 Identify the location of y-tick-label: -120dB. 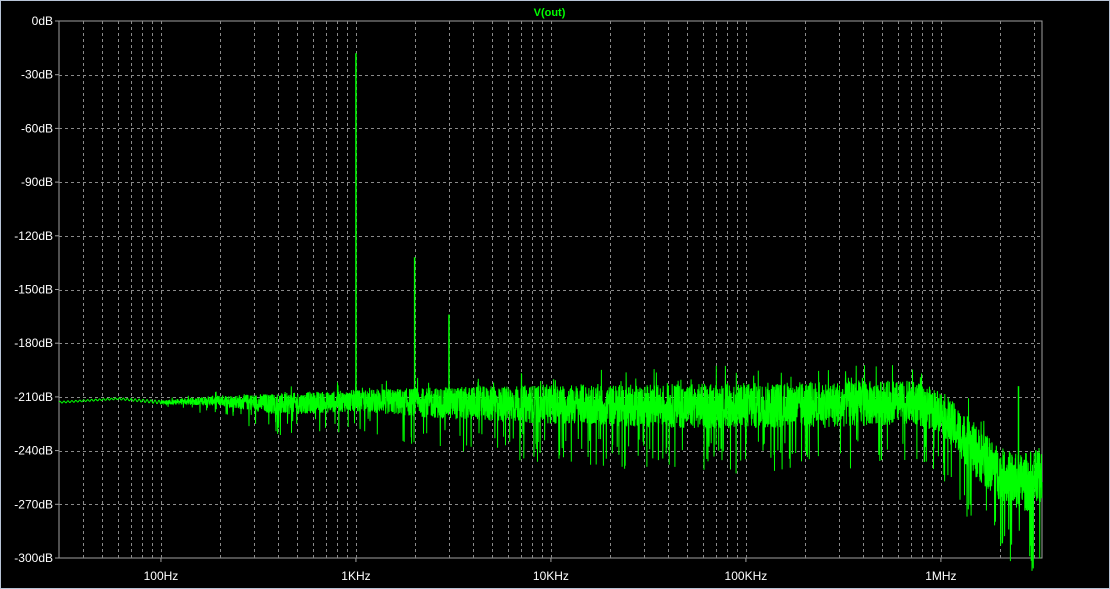
(33, 236).